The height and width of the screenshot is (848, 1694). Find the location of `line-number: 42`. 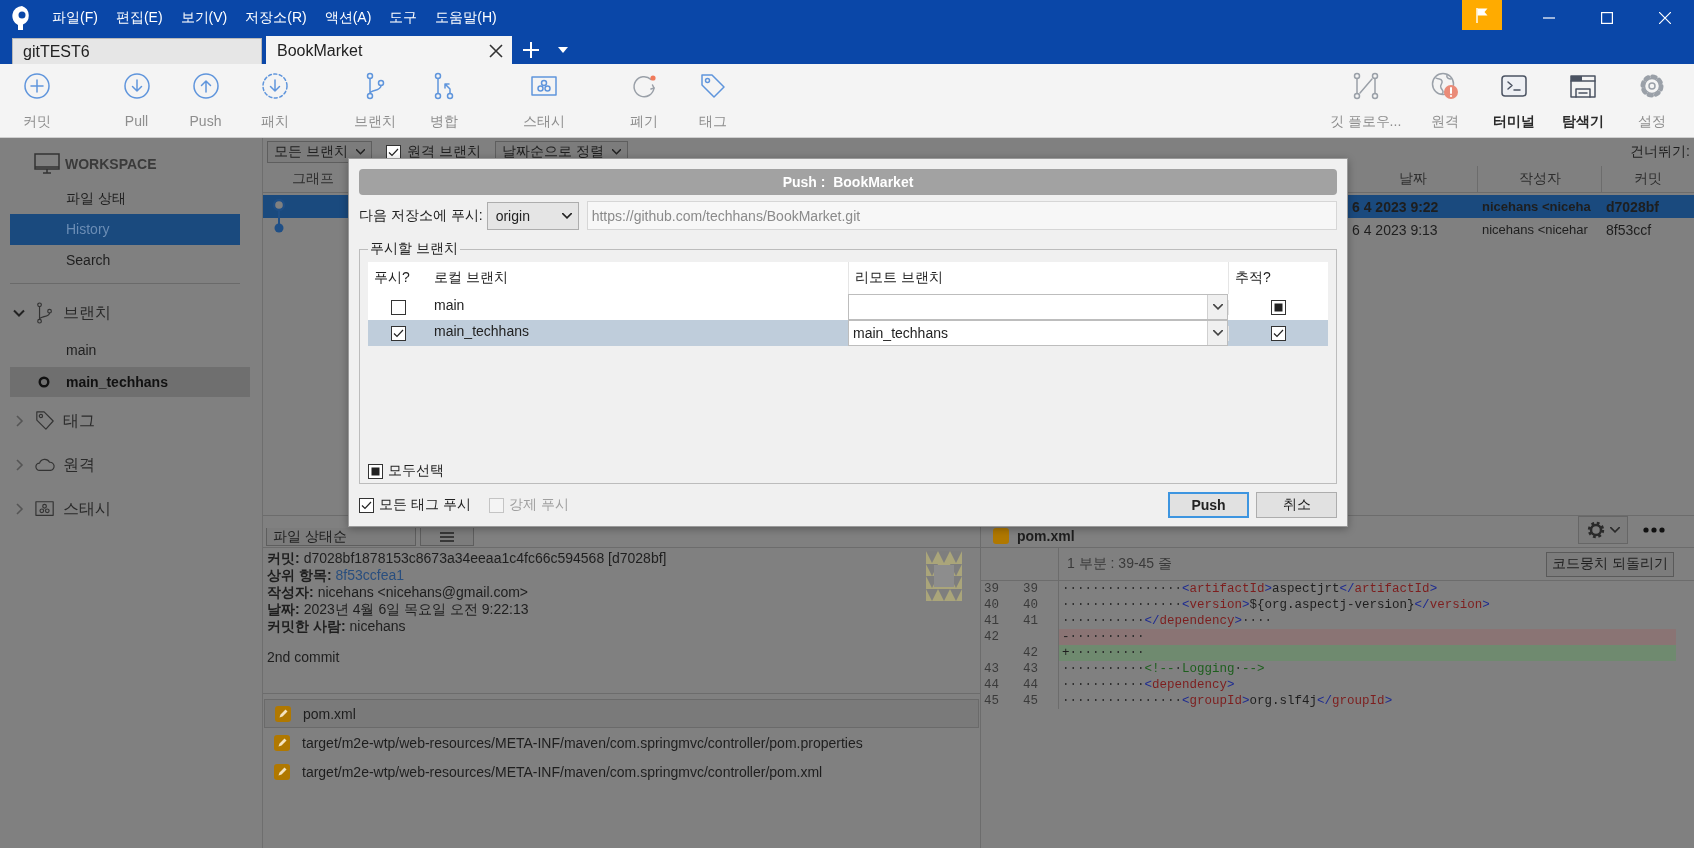

line-number: 42 is located at coordinates (991, 637).